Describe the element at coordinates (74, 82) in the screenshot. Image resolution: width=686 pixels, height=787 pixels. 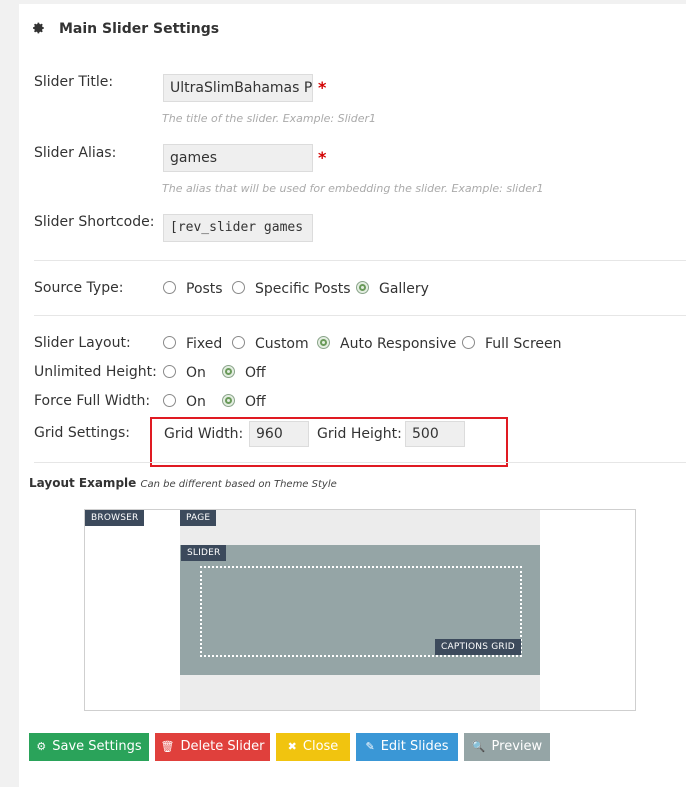
I see `slider-title-label: Slider Title:` at that location.